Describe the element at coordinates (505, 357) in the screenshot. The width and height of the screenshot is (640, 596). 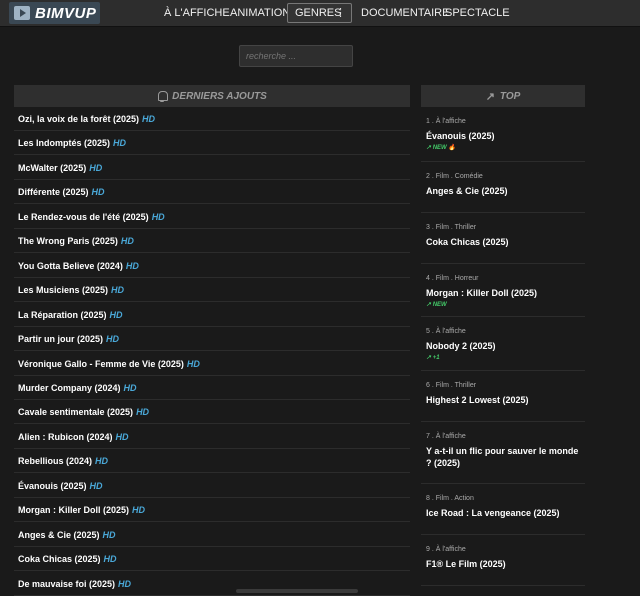
I see `trend-badge: ↗ +1` at that location.